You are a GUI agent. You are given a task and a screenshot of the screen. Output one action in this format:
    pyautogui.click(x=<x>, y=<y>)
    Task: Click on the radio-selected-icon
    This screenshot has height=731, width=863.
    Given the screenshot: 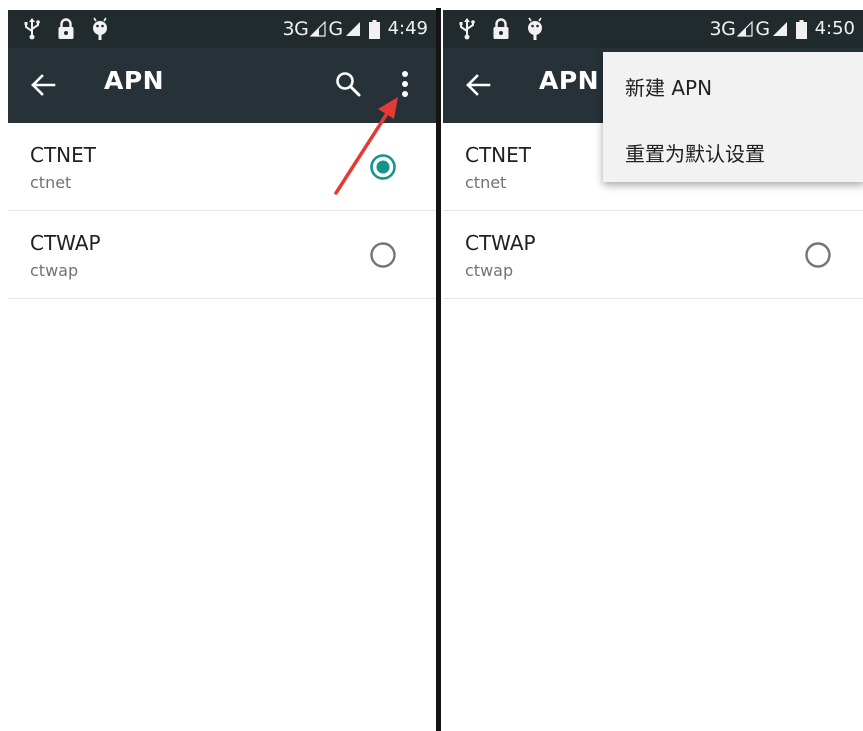 What is the action you would take?
    pyautogui.click(x=383, y=167)
    